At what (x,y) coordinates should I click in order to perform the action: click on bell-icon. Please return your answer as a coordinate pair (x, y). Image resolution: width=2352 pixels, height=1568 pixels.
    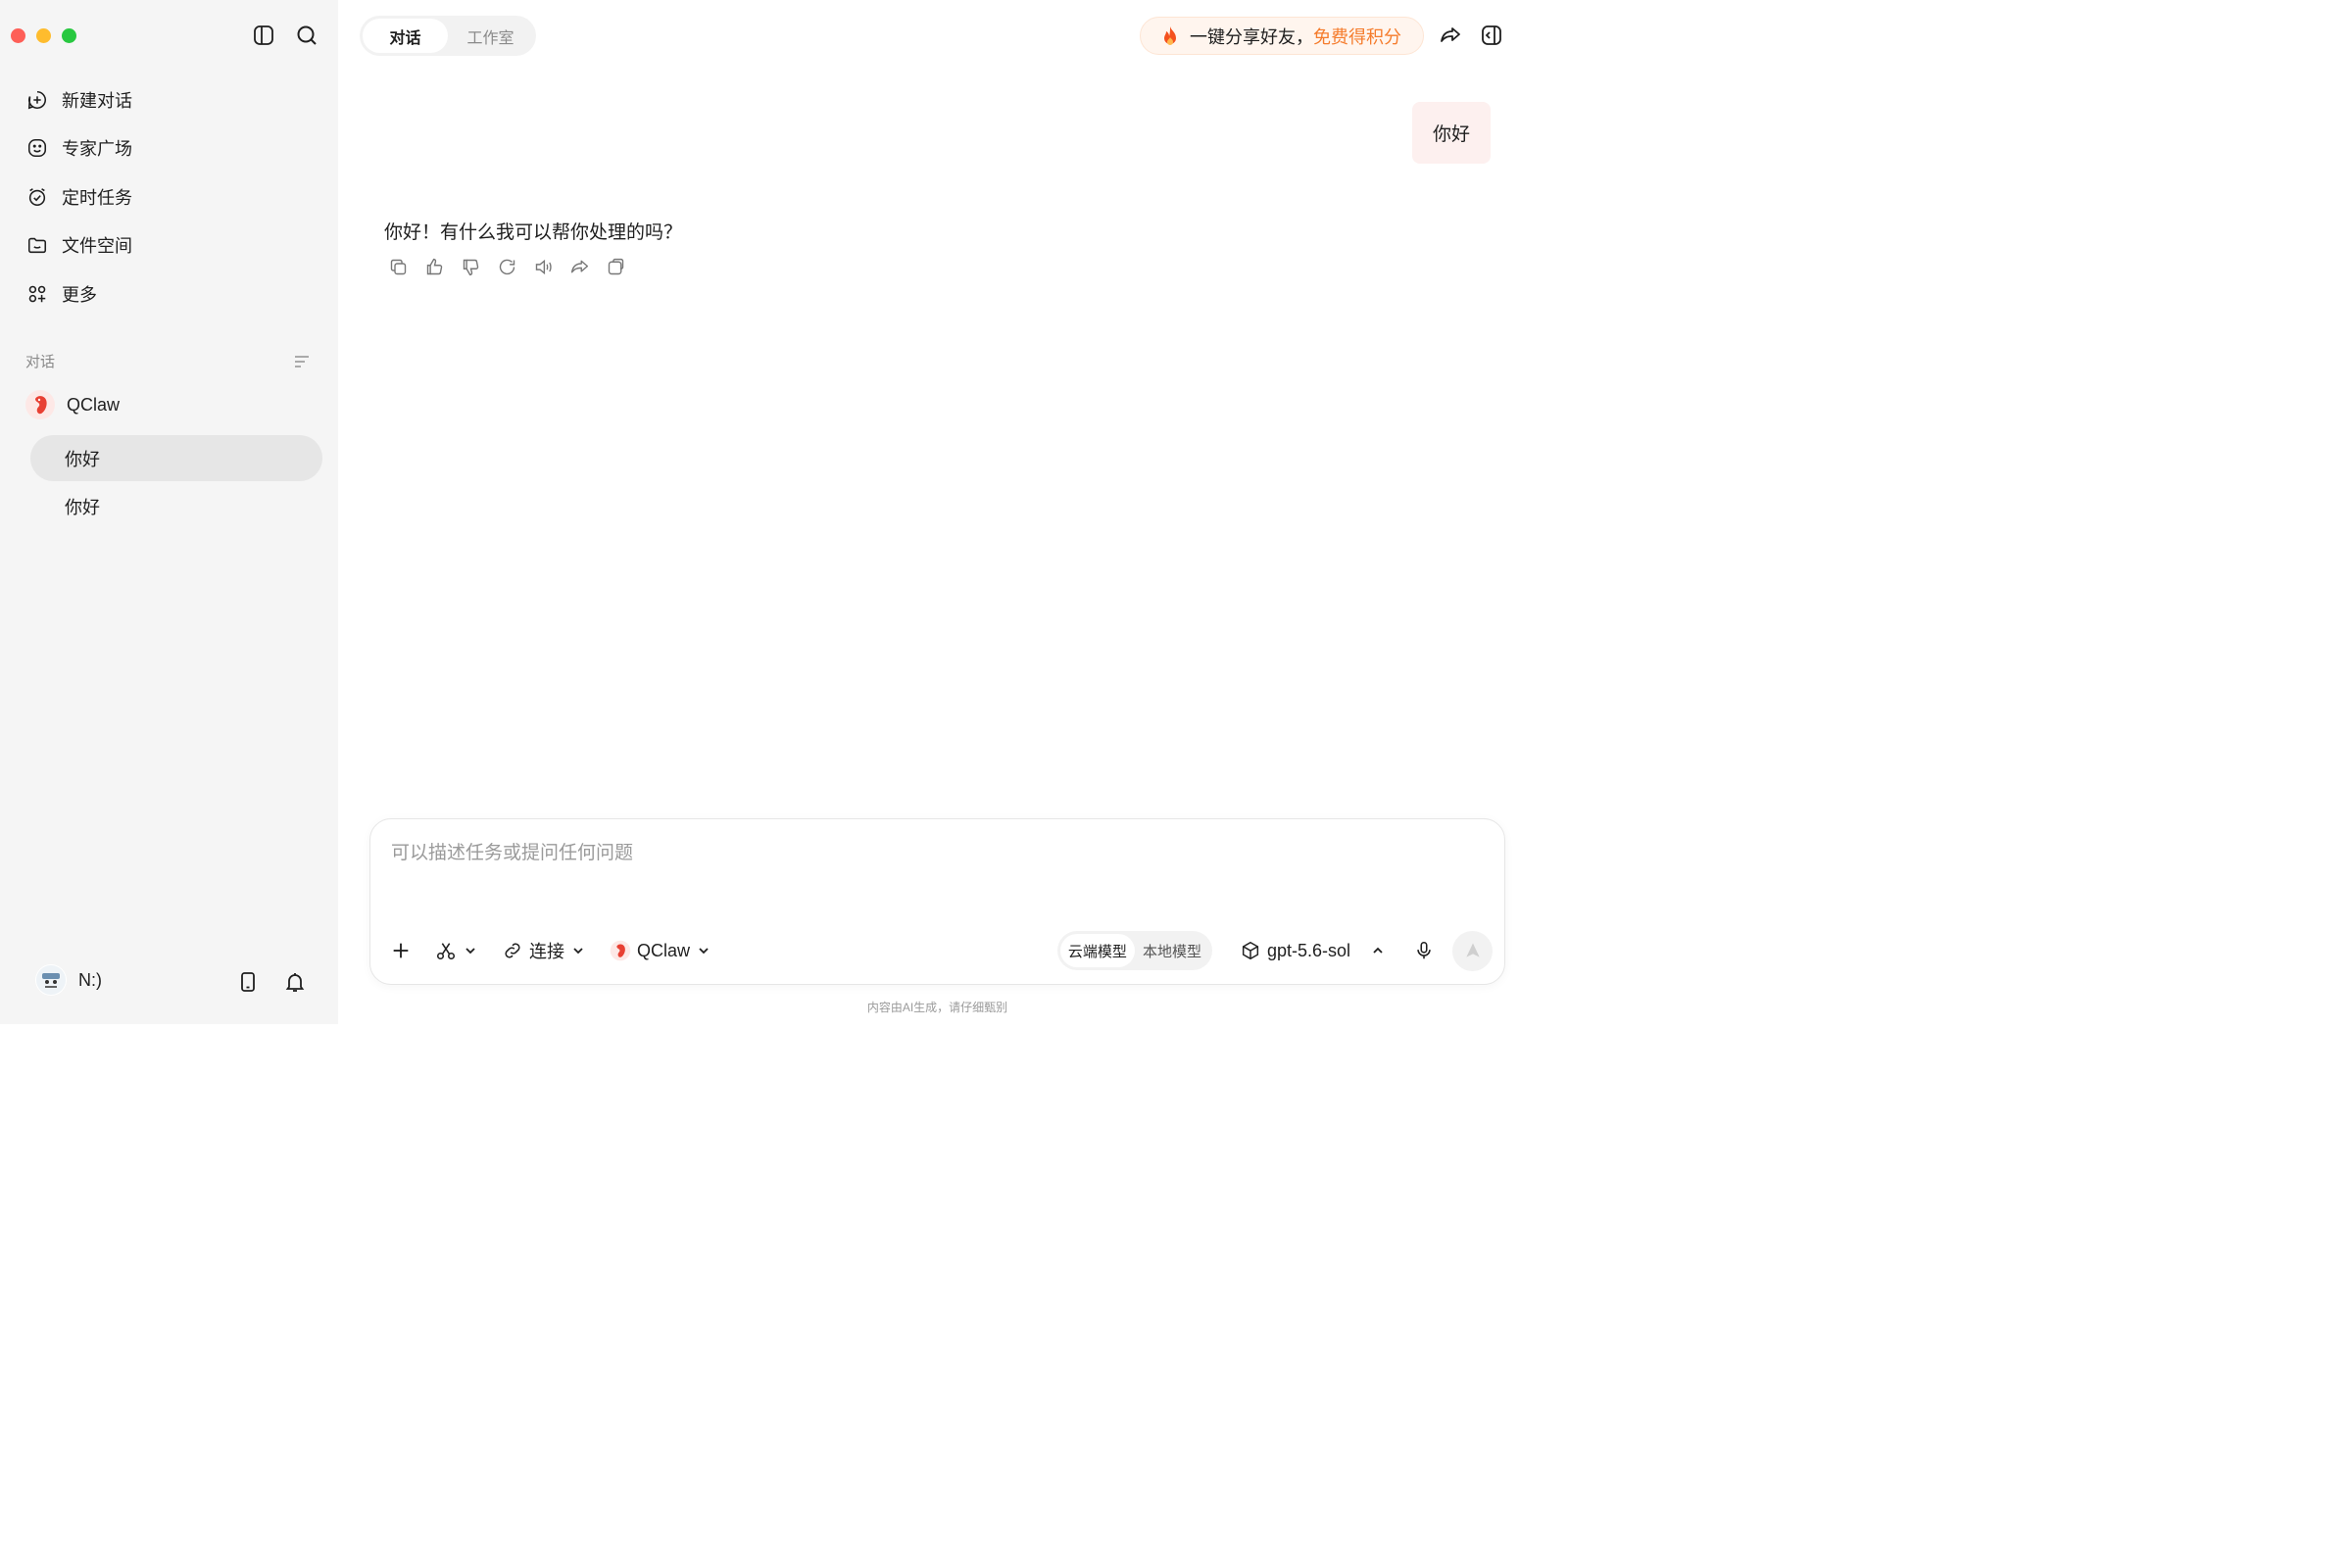
    Looking at the image, I should click on (295, 982).